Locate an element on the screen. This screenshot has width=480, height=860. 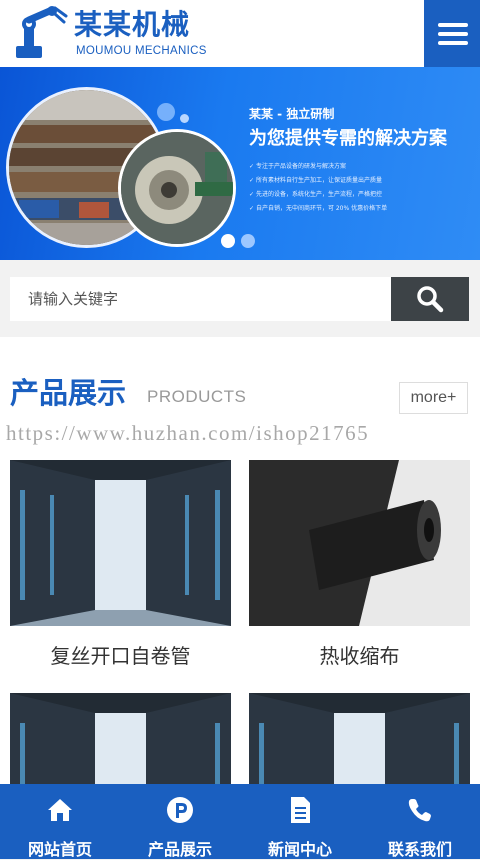
document-icon is located at coordinates (300, 810).